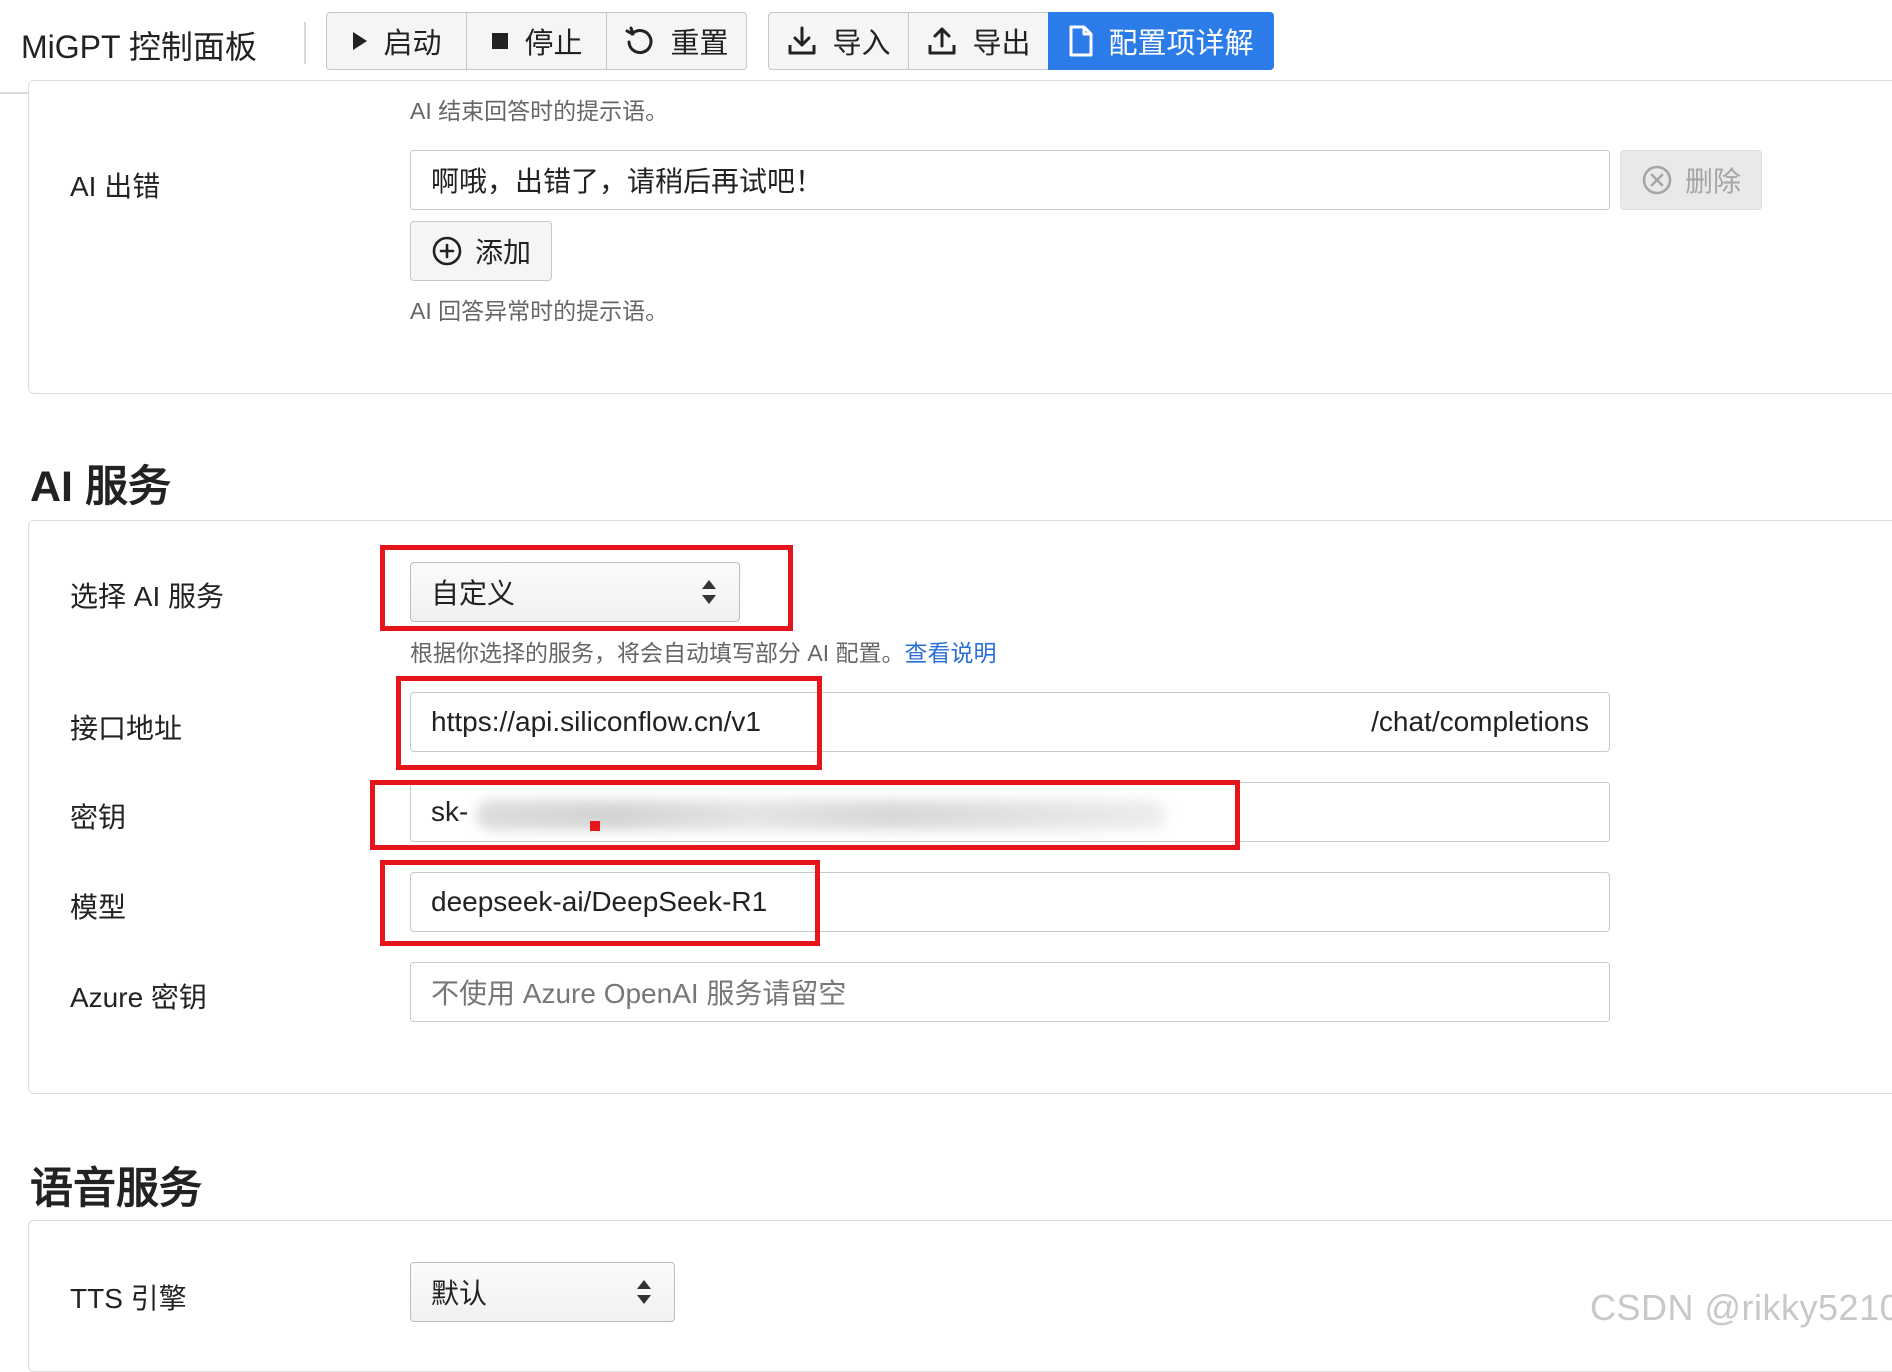 Image resolution: width=1892 pixels, height=1372 pixels. What do you see at coordinates (502, 252) in the screenshot?
I see `add-button-label: 添加` at bounding box center [502, 252].